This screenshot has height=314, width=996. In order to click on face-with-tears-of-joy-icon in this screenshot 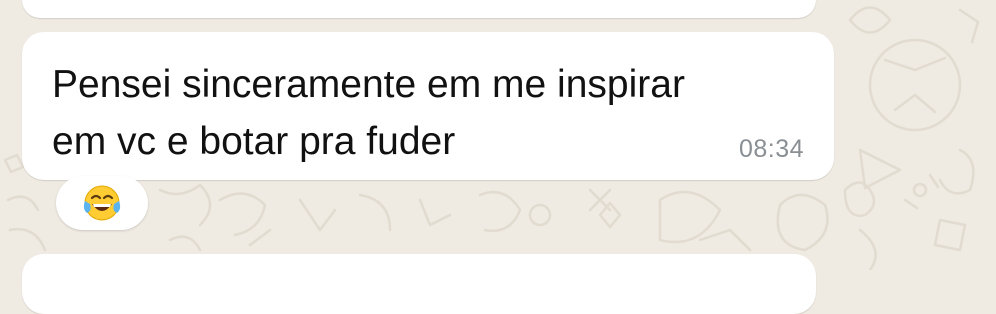, I will do `click(102, 203)`.